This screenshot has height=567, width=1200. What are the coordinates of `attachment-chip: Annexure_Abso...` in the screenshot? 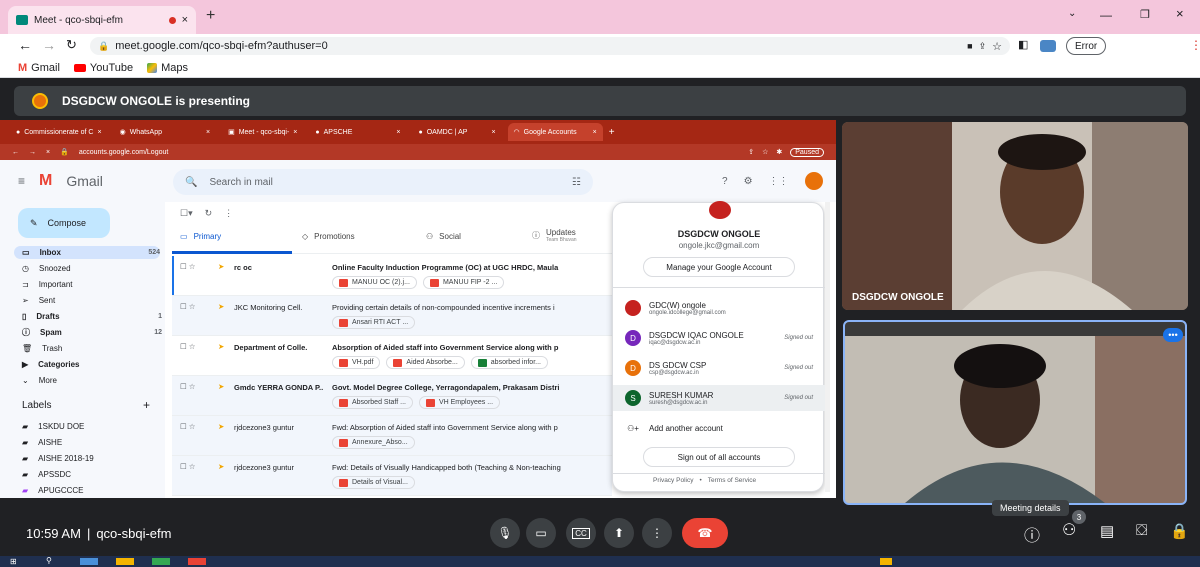 It's located at (373, 442).